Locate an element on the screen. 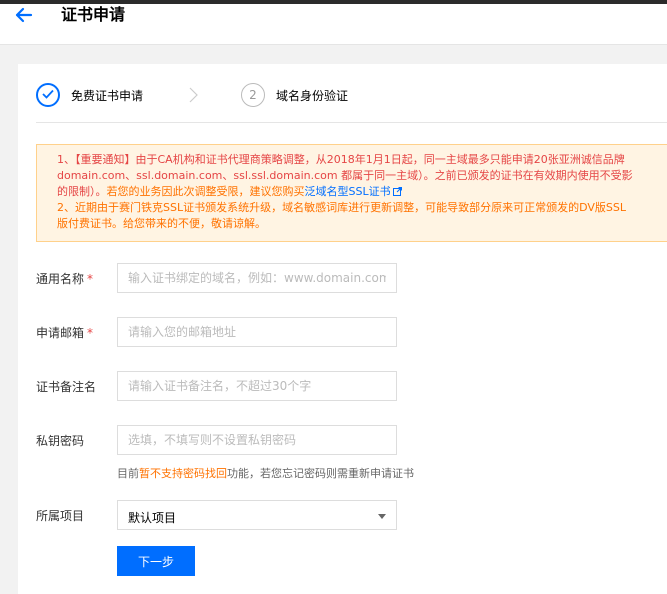 The image size is (667, 594). dropdown-caret-icon is located at coordinates (382, 516).